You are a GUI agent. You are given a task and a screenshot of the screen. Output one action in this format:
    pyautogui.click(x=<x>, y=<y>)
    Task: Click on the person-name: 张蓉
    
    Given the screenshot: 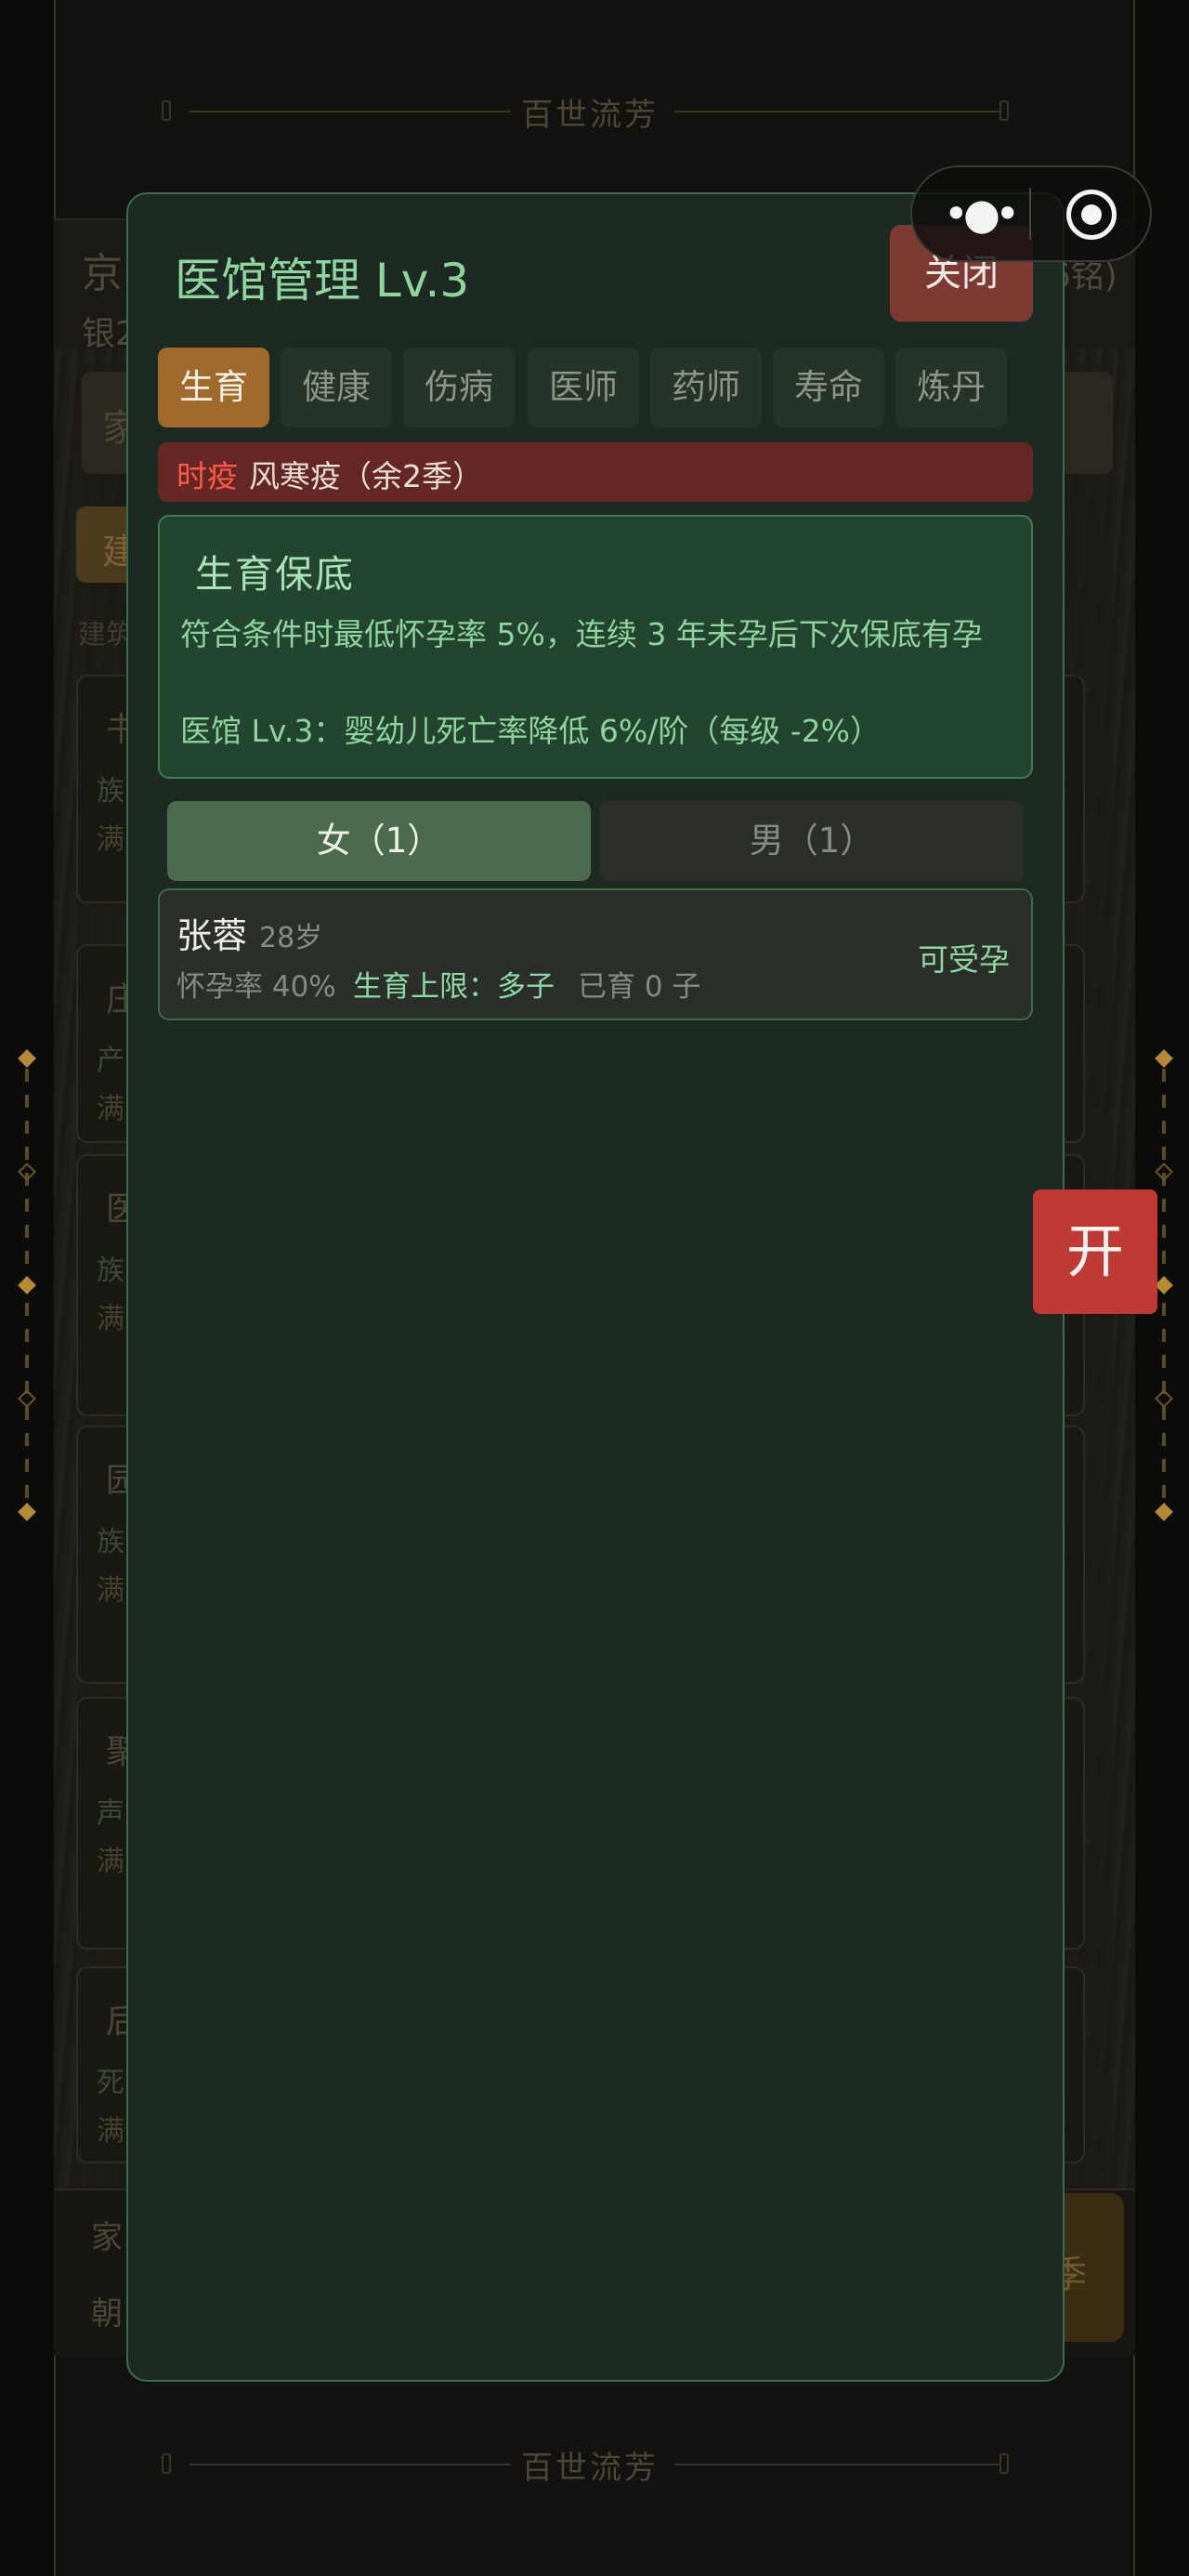 What is the action you would take?
    pyautogui.click(x=212, y=935)
    